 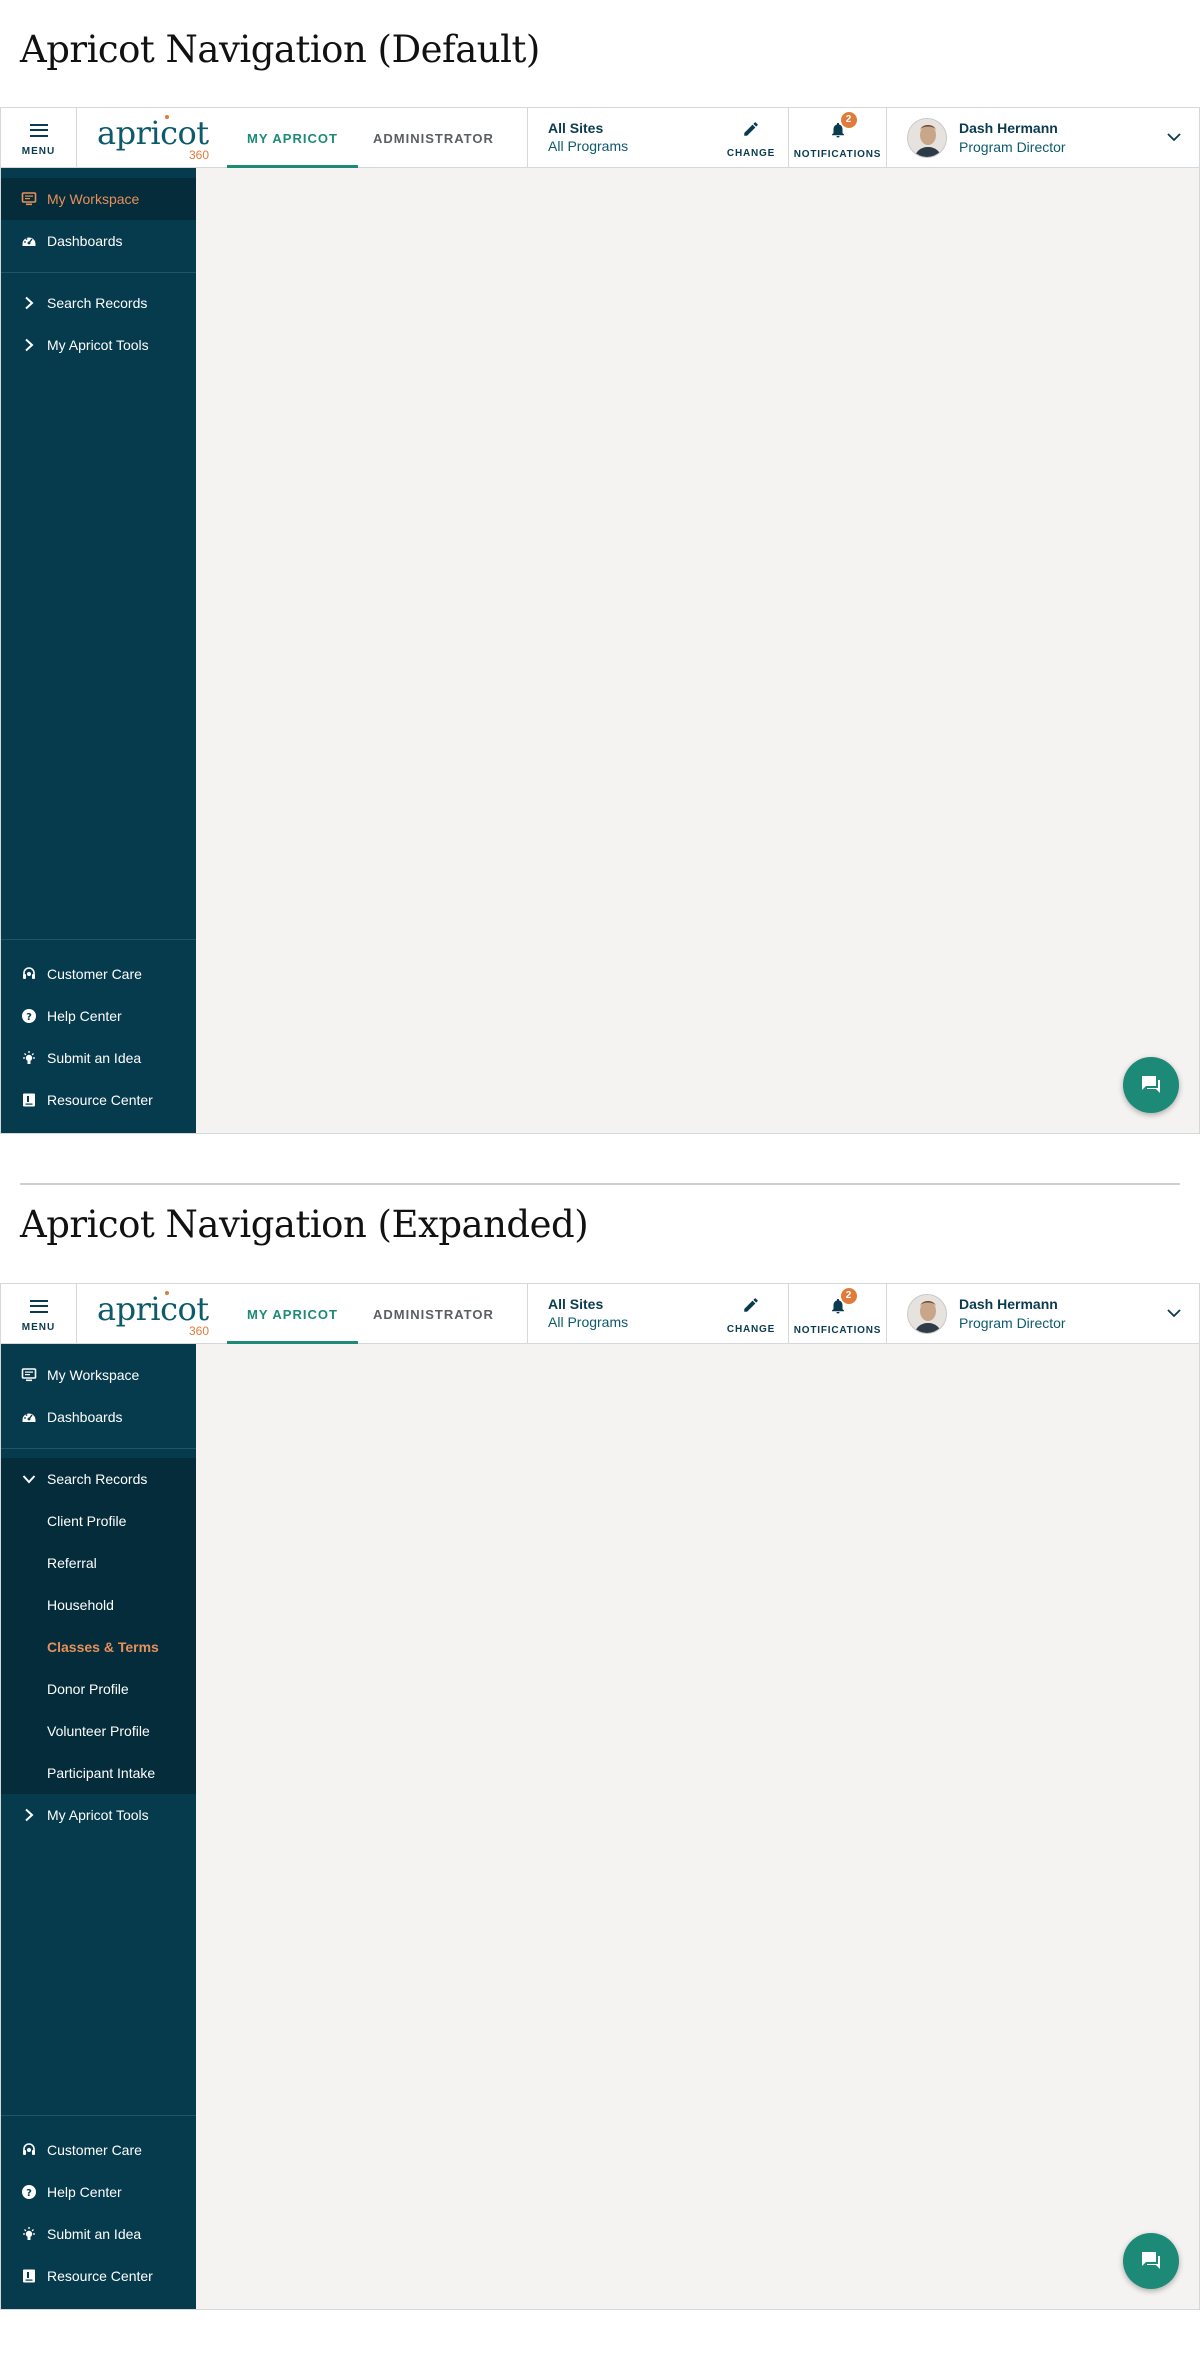 What do you see at coordinates (98, 1647) in the screenshot?
I see `sidebar-subitem-classes-terms: Classes & Terms` at bounding box center [98, 1647].